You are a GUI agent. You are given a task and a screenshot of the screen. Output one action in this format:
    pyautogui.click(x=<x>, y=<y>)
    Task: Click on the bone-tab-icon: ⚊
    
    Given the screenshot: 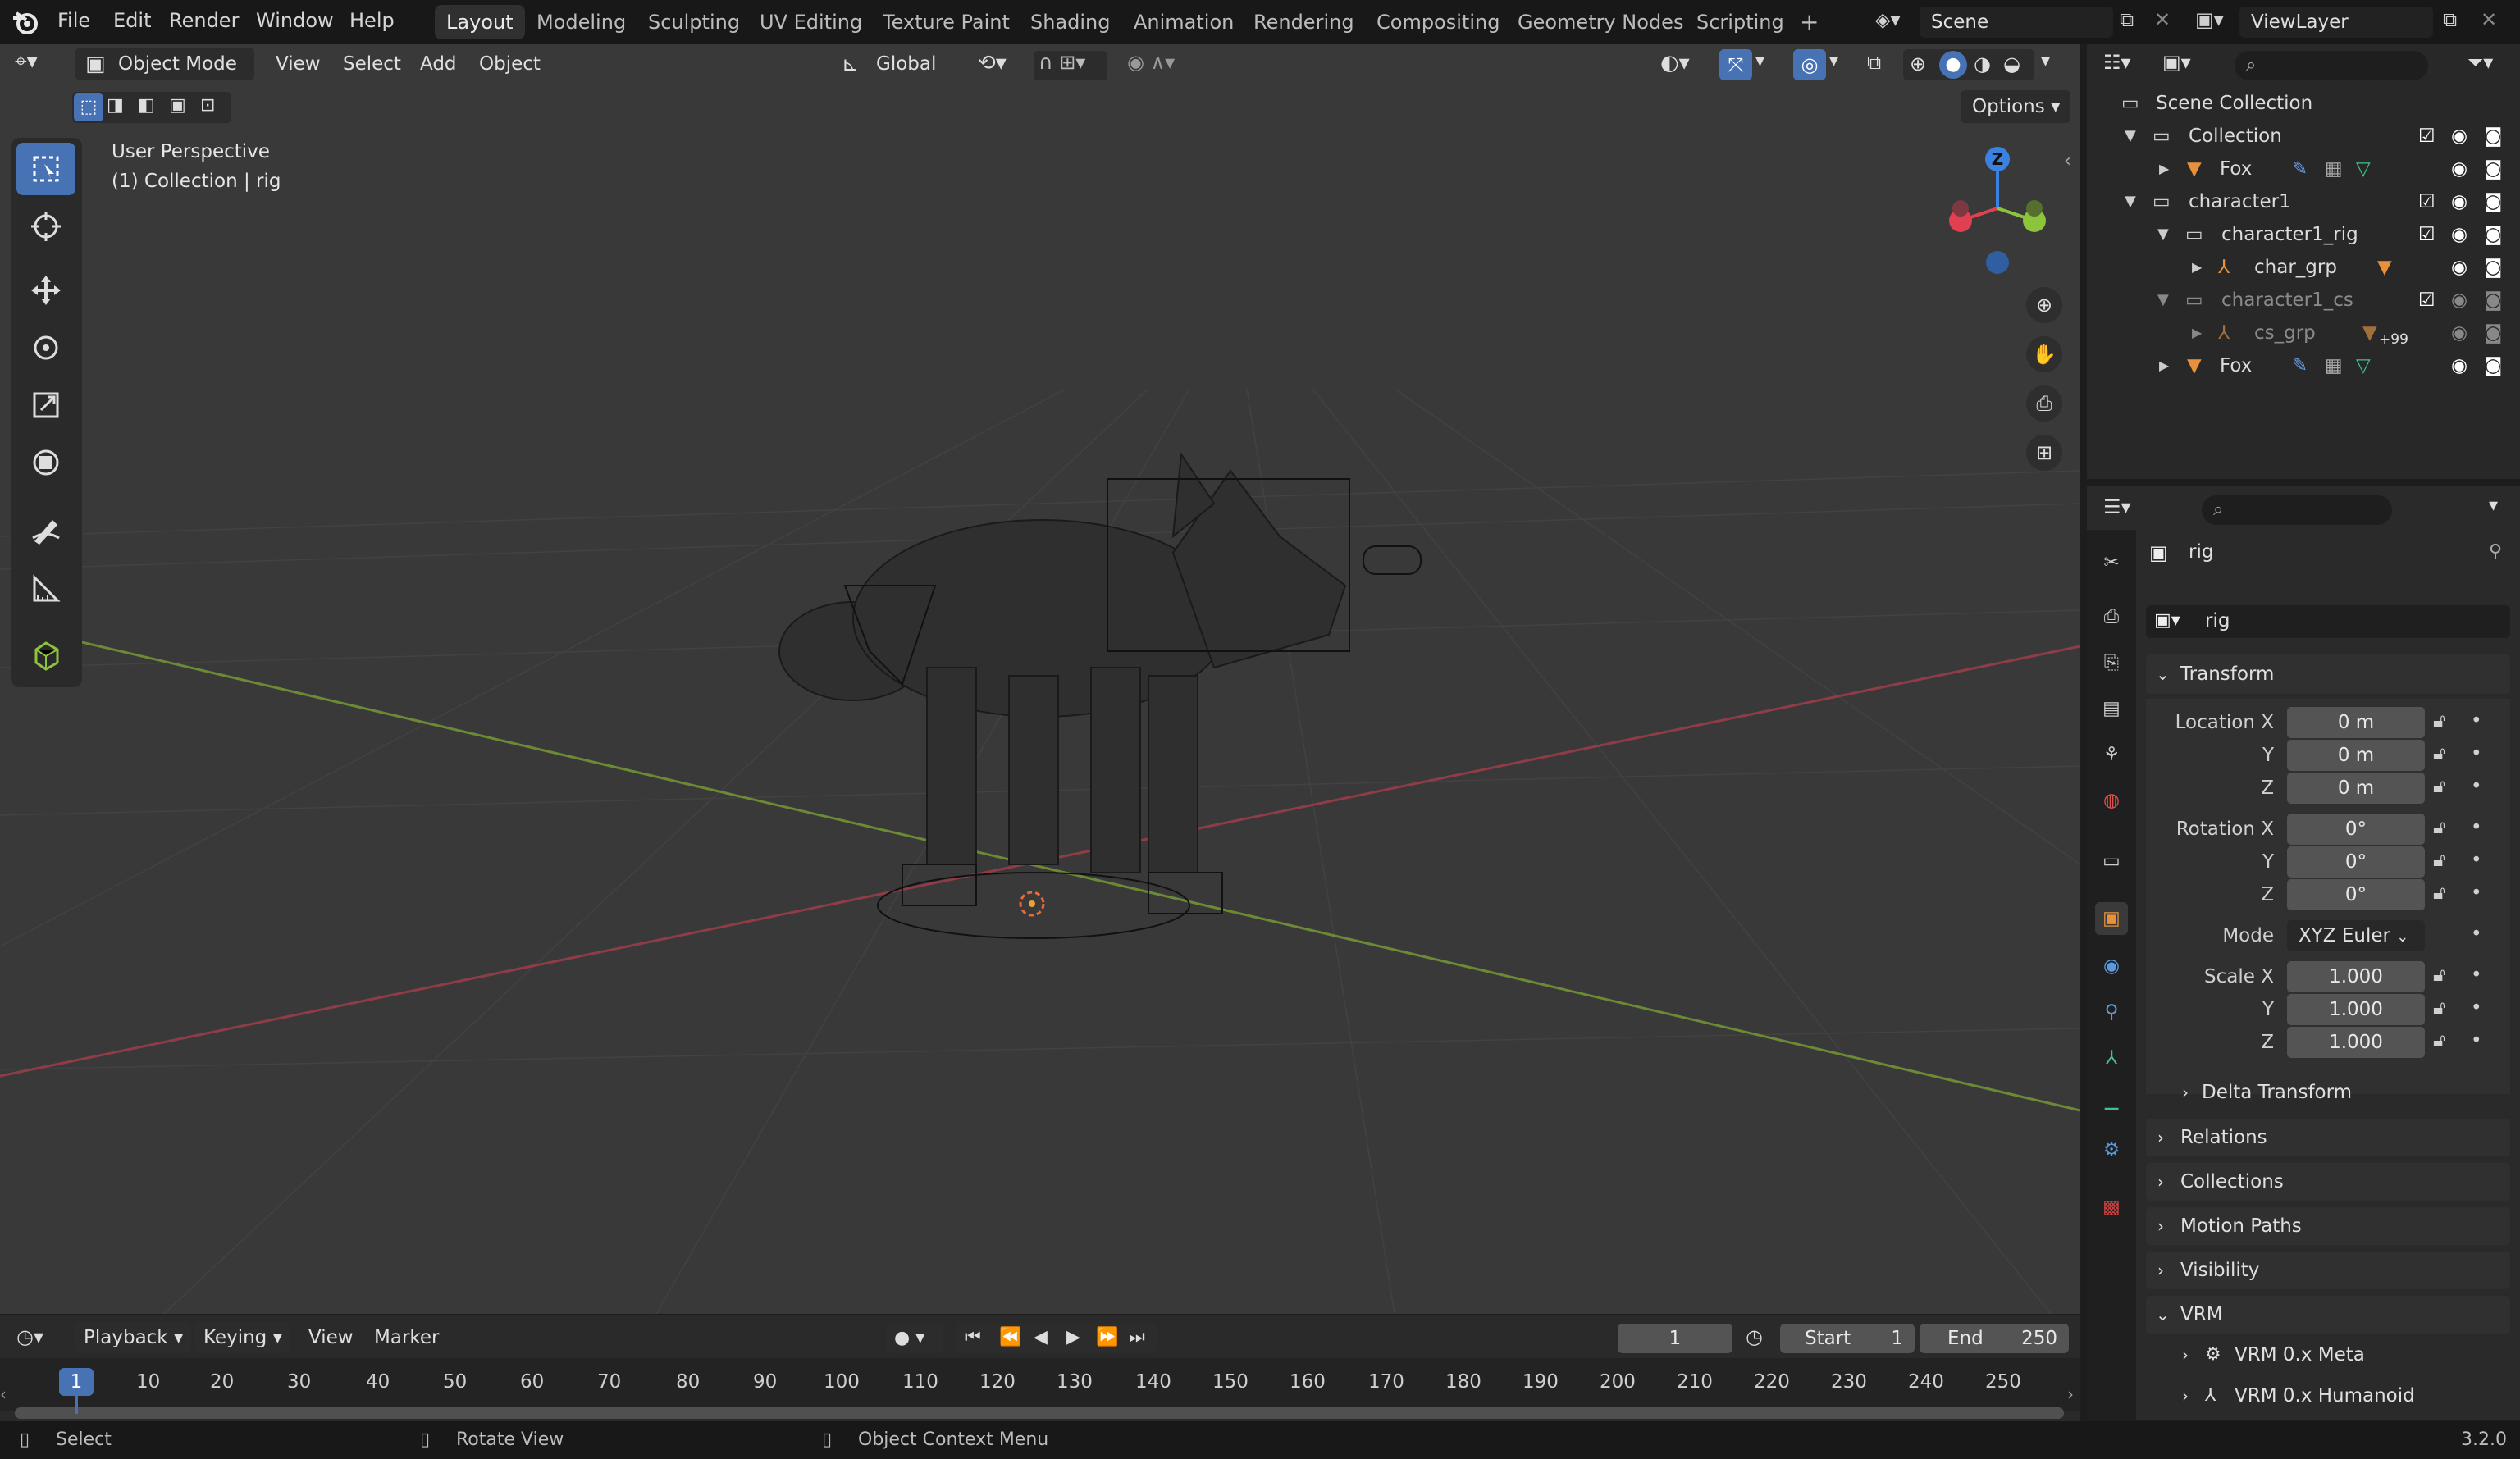 What is the action you would take?
    pyautogui.click(x=2111, y=1103)
    